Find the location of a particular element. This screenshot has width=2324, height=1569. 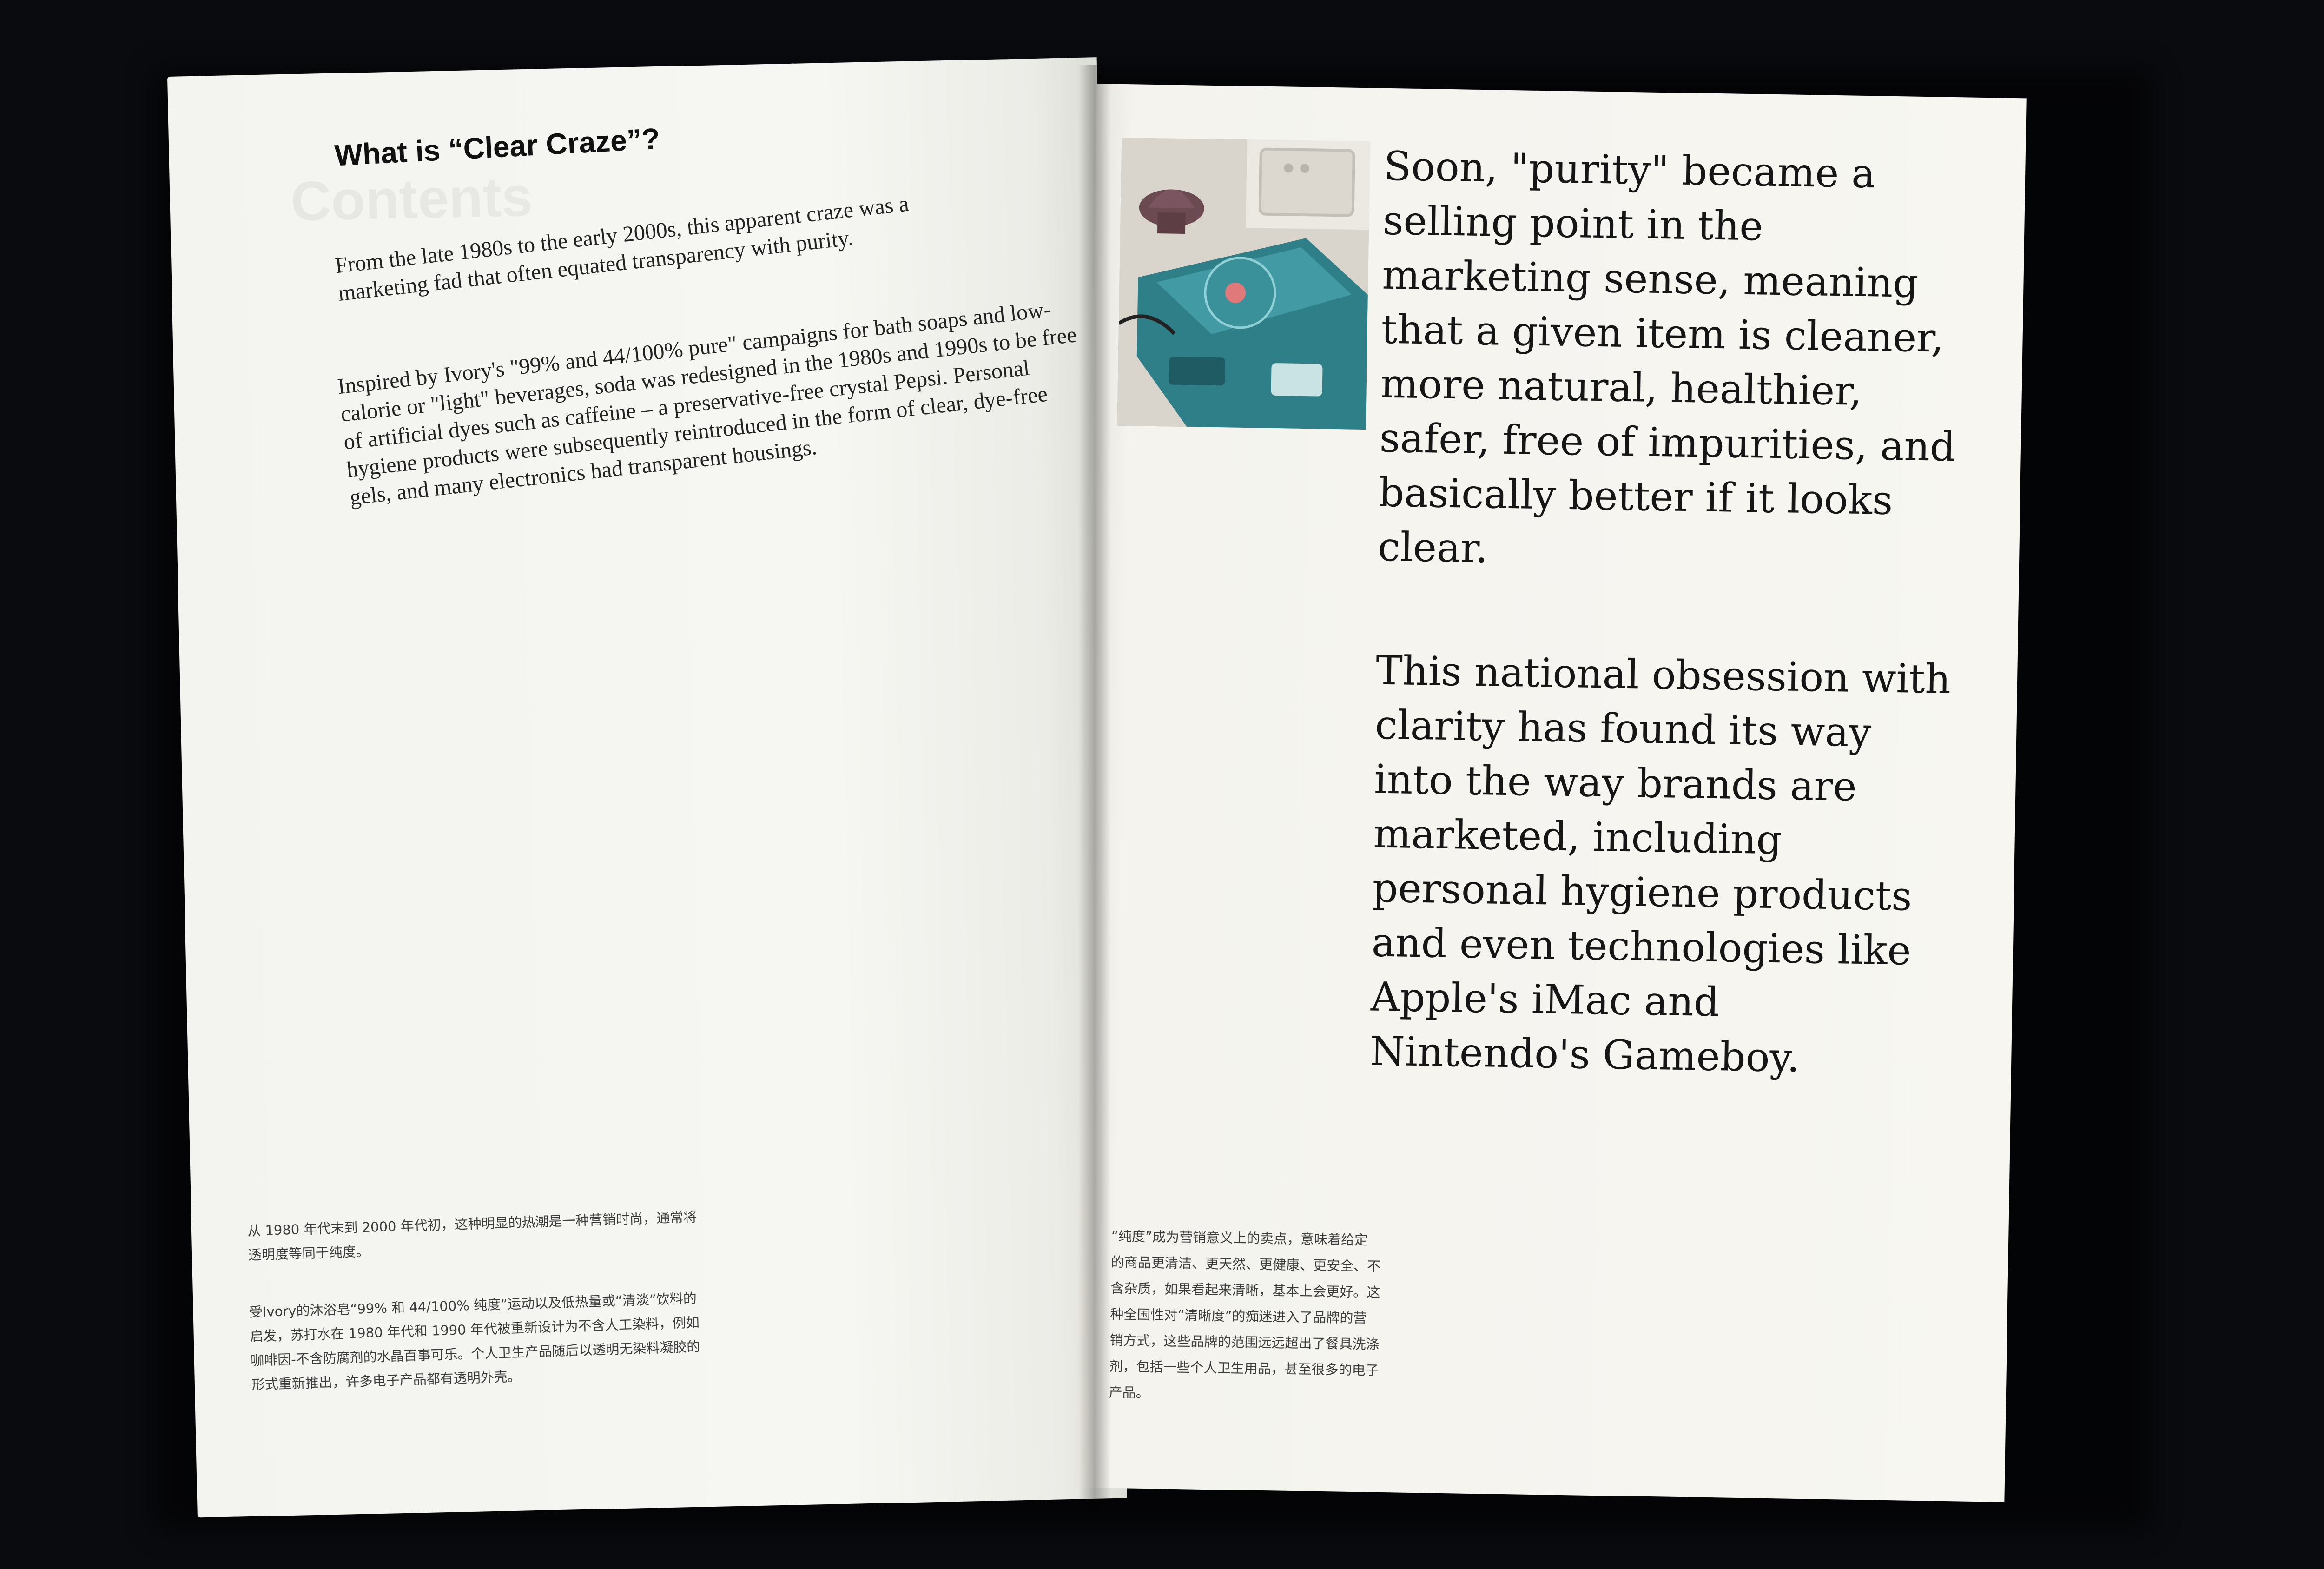

show-through-text: Contents is located at coordinates (411, 199).